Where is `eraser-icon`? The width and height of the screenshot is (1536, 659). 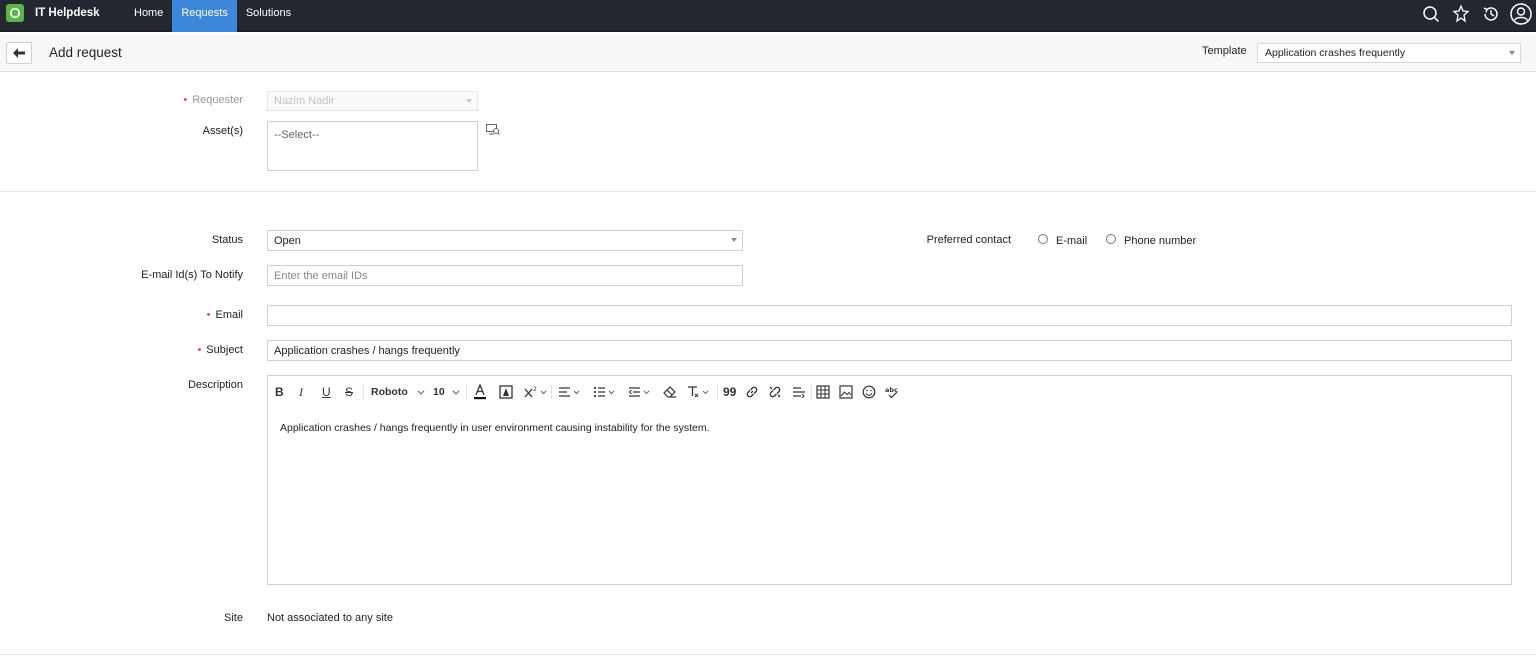
eraser-icon is located at coordinates (670, 392).